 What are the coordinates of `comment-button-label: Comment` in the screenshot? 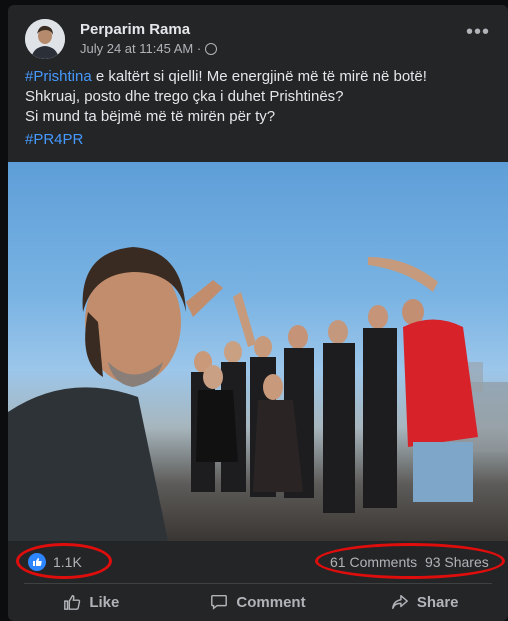 It's located at (271, 602).